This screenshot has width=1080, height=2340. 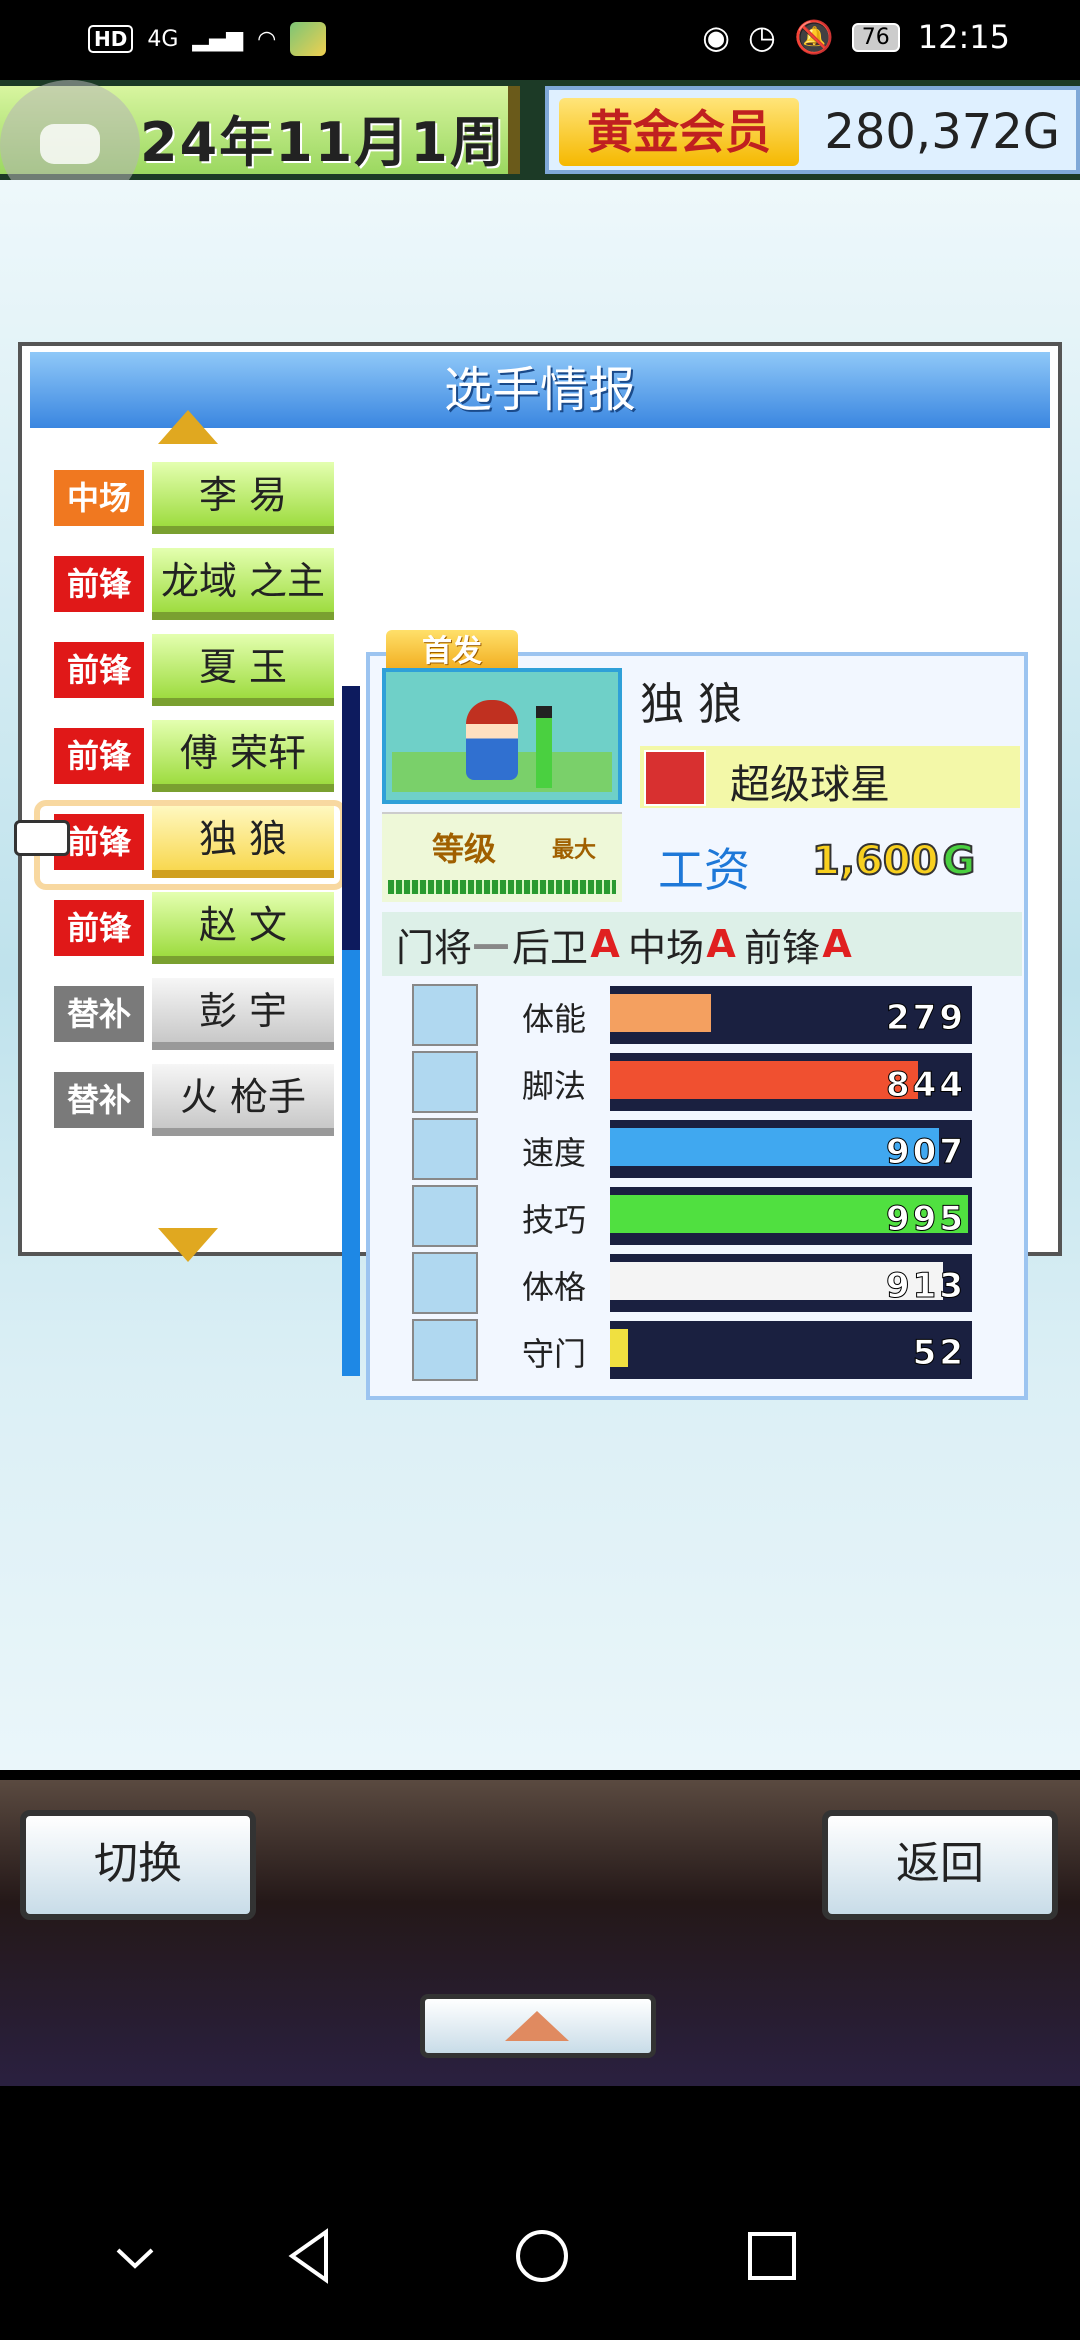 I want to click on eye-comfort-icon: ◉, so click(x=716, y=37).